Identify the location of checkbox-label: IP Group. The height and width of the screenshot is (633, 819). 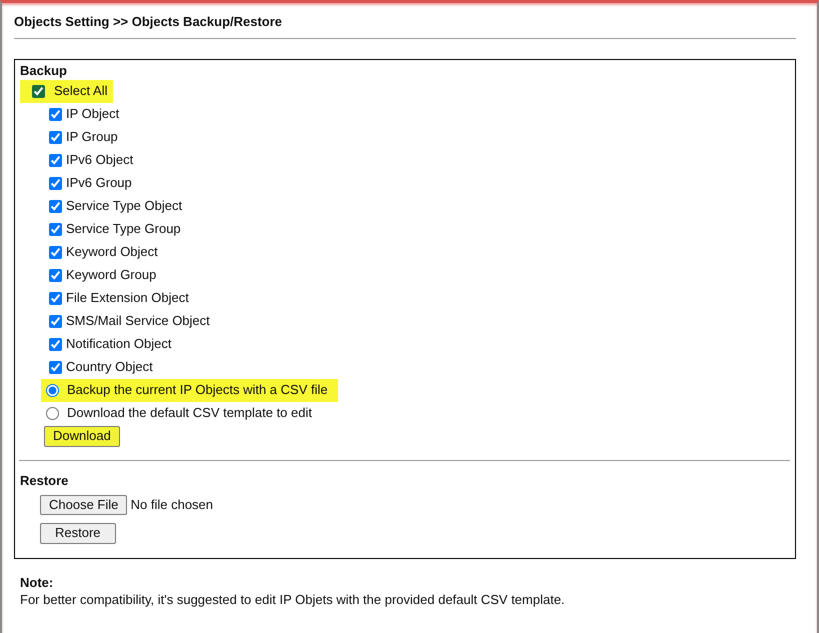
(92, 137).